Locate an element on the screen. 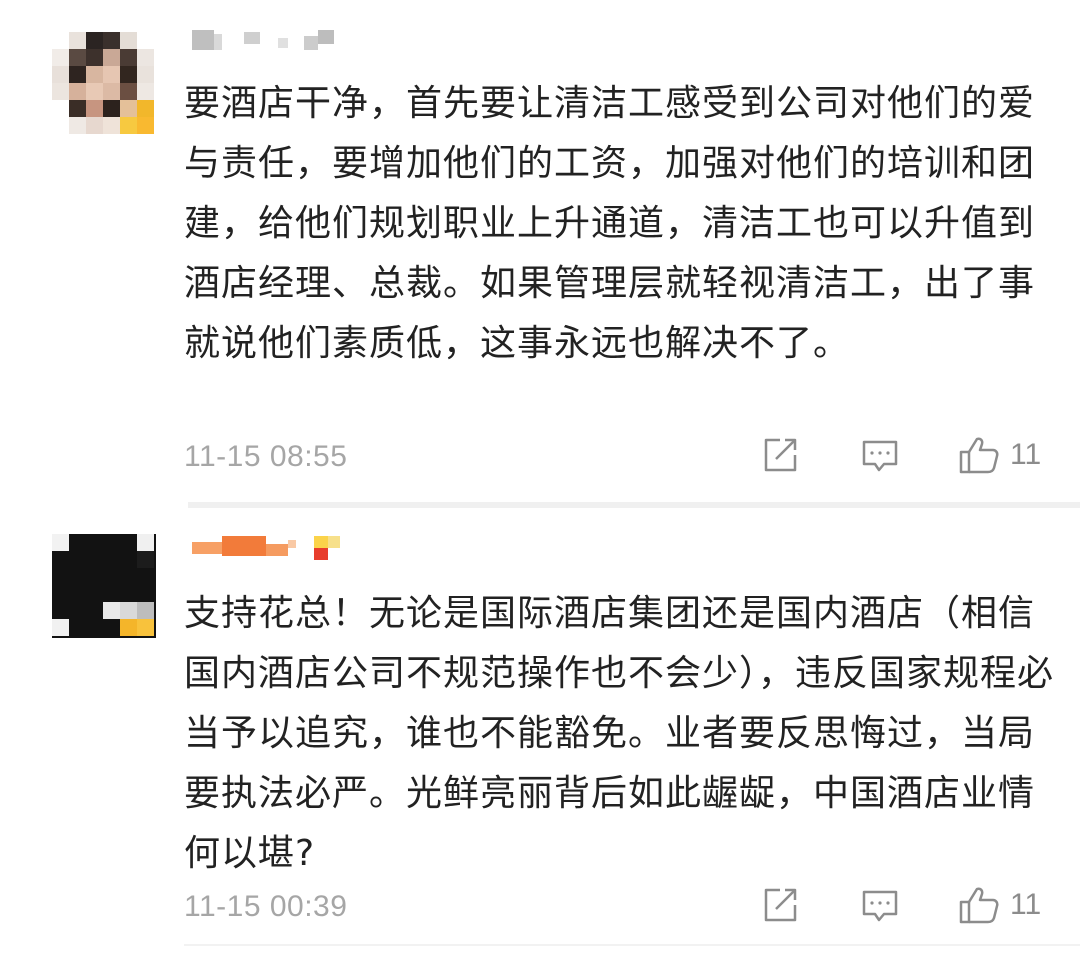 This screenshot has height=953, width=1080. timestamp: 11-15 08:55 is located at coordinates (266, 456).